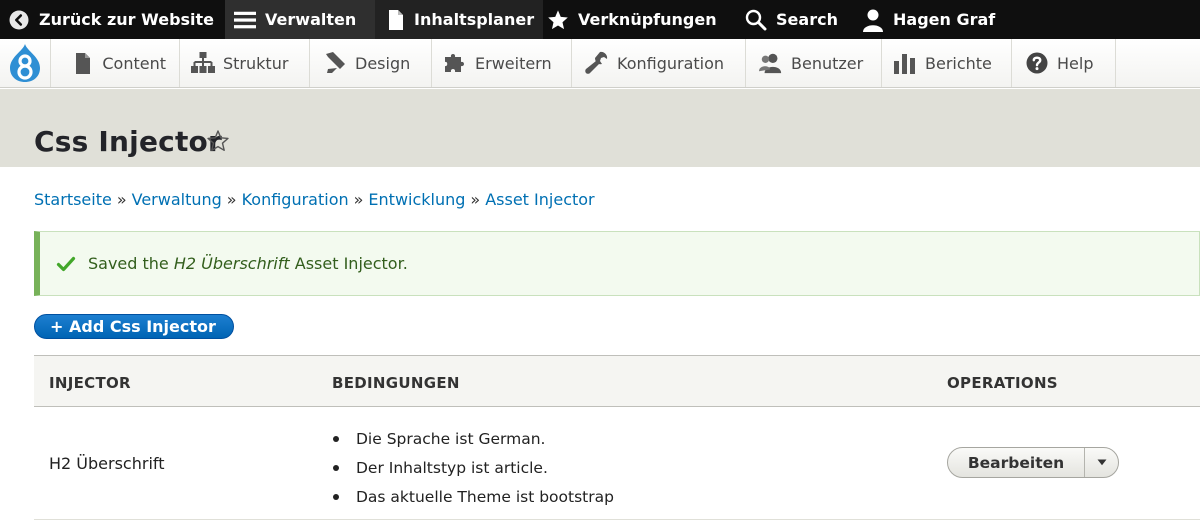  What do you see at coordinates (600, 128) in the screenshot?
I see `page-header: Css Injector` at bounding box center [600, 128].